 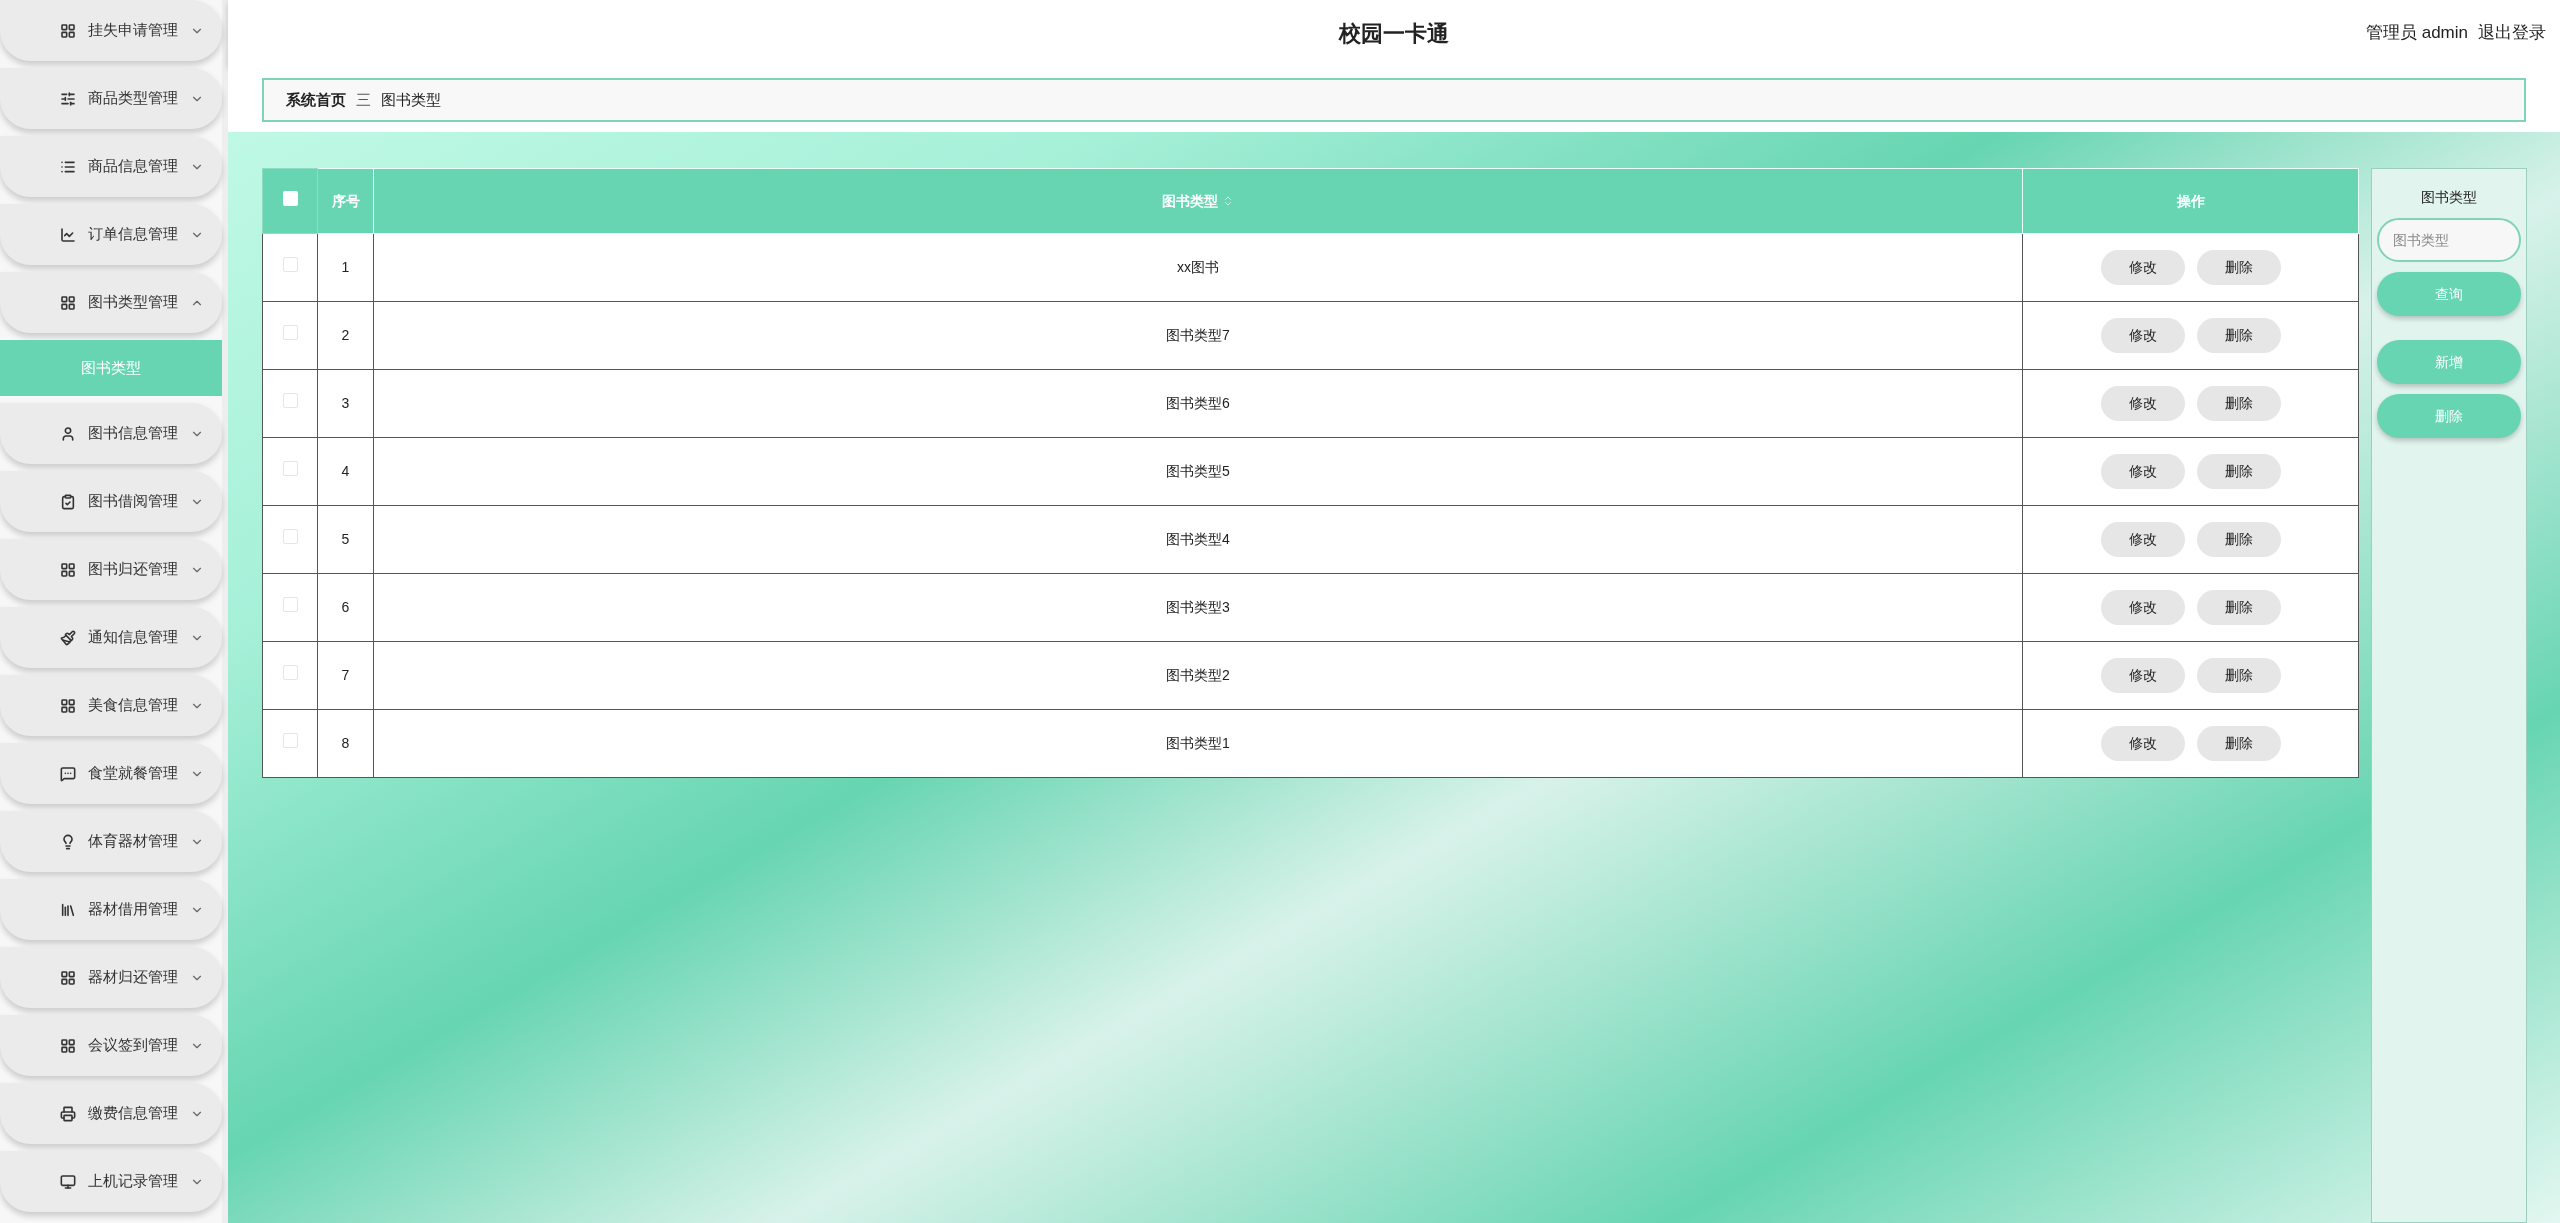 What do you see at coordinates (111, 234) in the screenshot?
I see `sidebar-item: 订单信息管理` at bounding box center [111, 234].